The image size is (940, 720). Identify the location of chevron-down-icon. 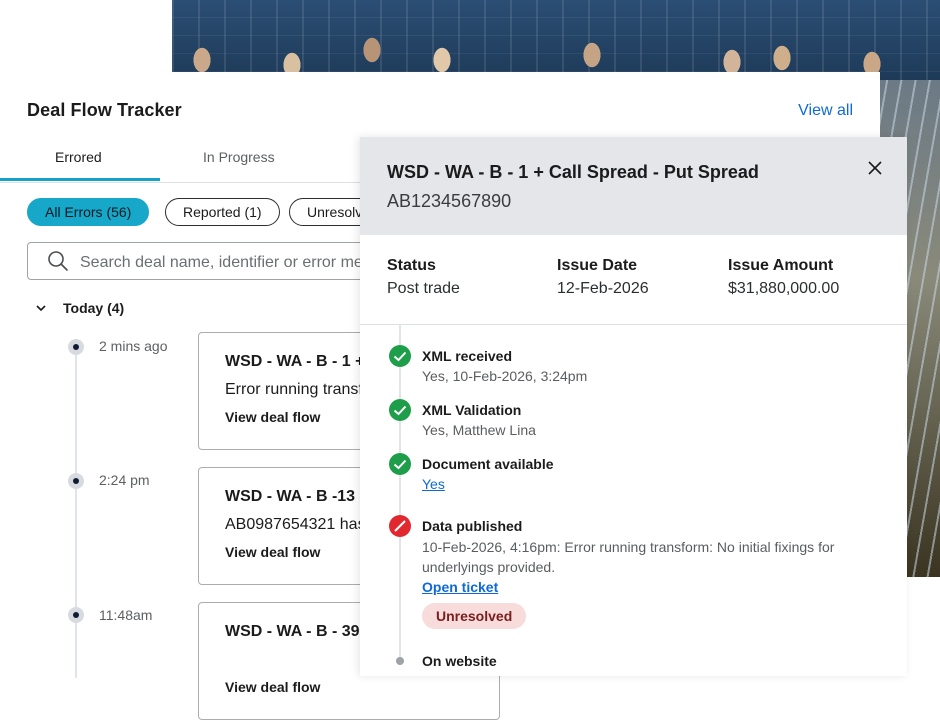
(41, 308).